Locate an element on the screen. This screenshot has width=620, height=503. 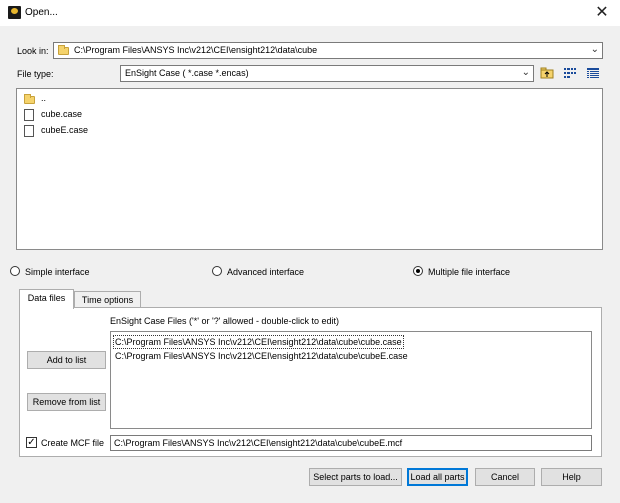
up-folder-icon is located at coordinates (547, 73).